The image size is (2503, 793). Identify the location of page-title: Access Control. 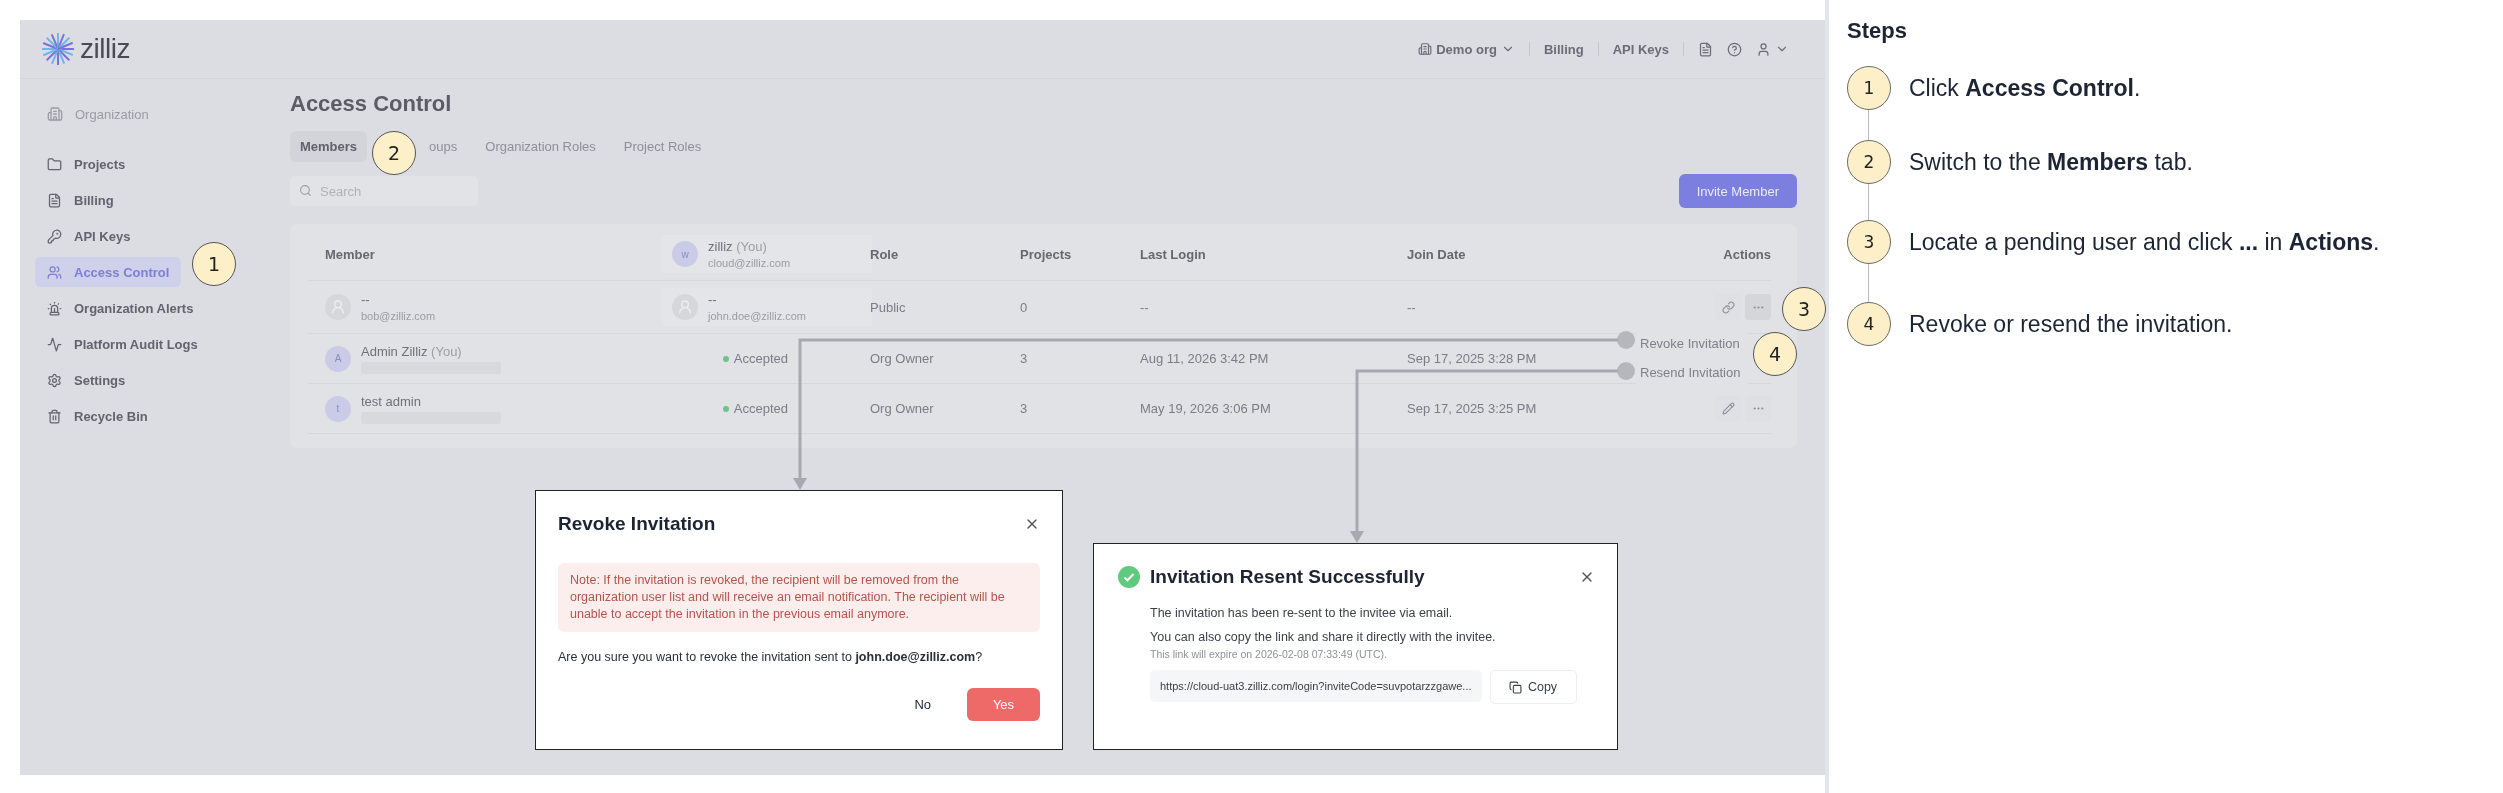
(371, 104).